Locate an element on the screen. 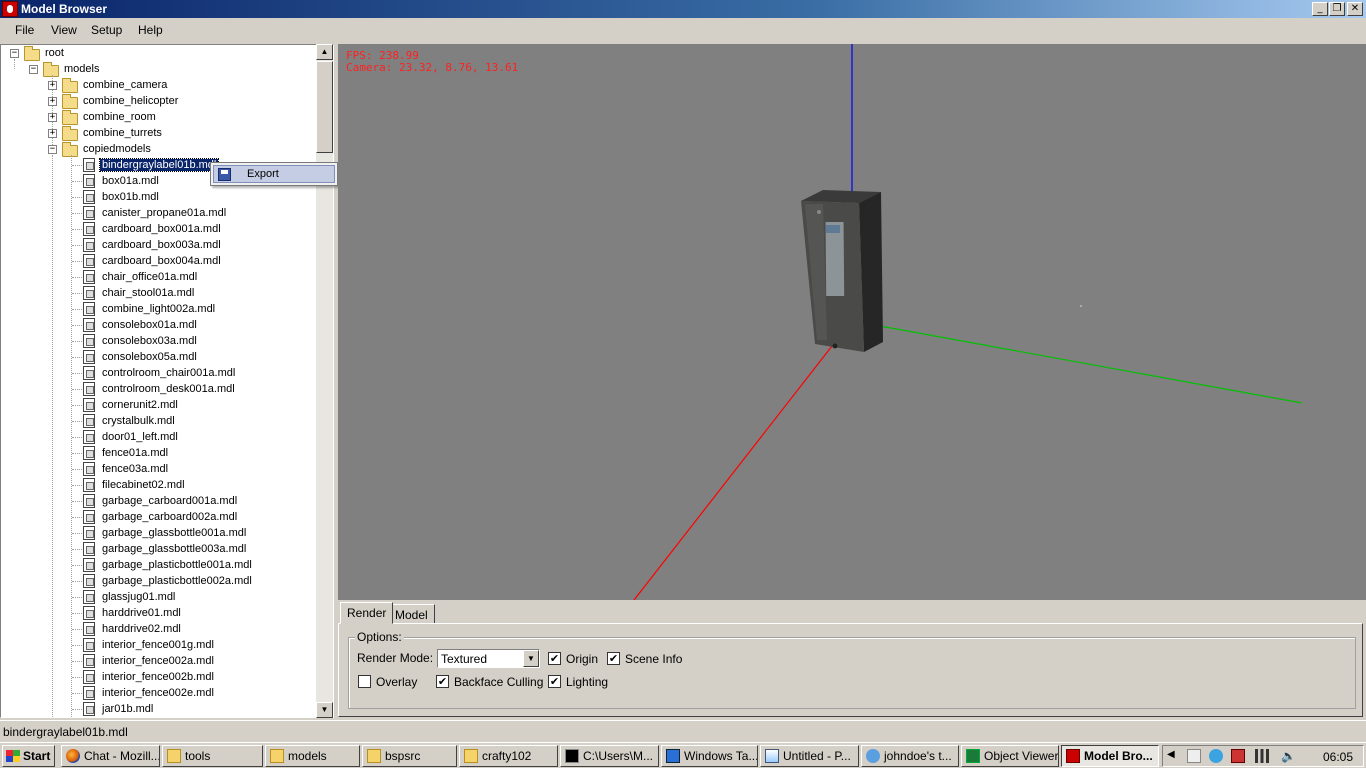 This screenshot has width=1366, height=768. tree-node-file: consolebox03a.mdl is located at coordinates (149, 341).